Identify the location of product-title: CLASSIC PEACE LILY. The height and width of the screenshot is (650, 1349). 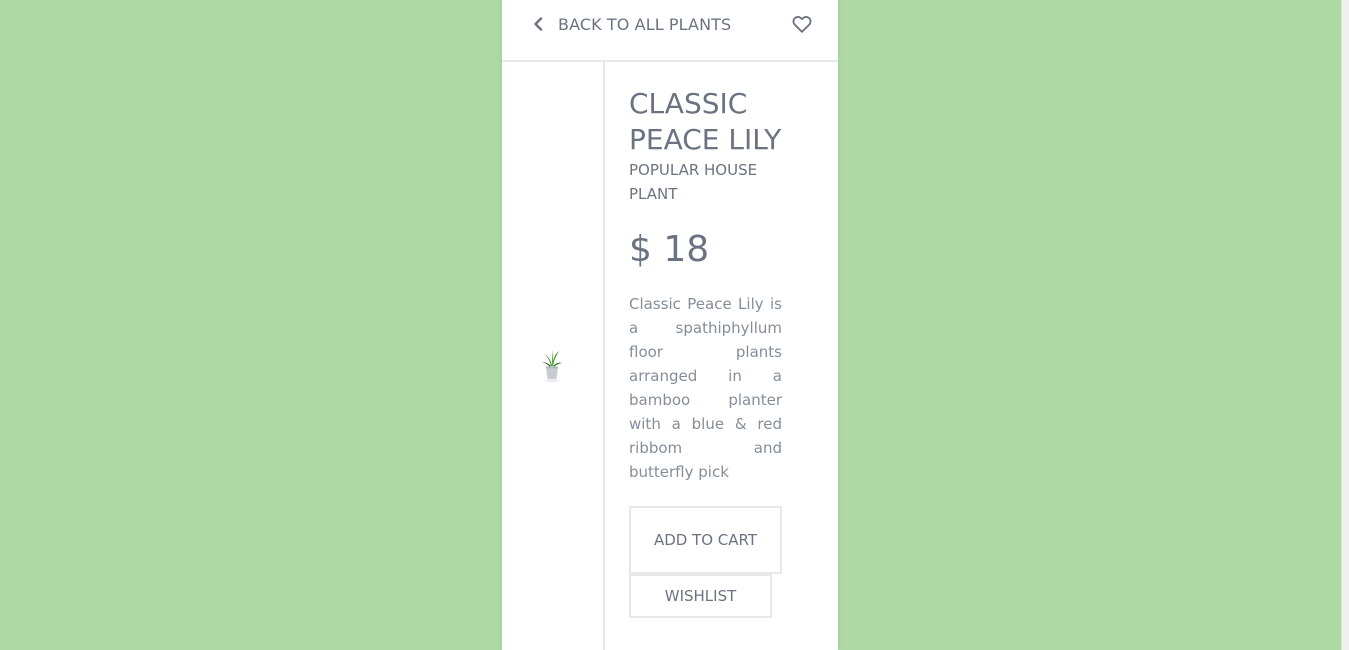
(705, 121).